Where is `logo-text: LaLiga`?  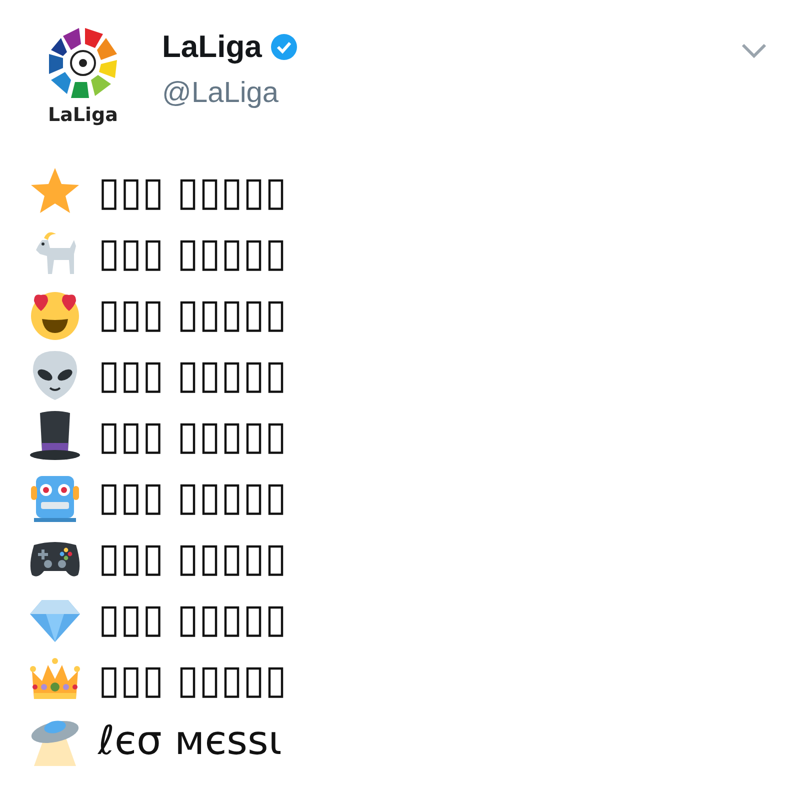 logo-text: LaLiga is located at coordinates (83, 115).